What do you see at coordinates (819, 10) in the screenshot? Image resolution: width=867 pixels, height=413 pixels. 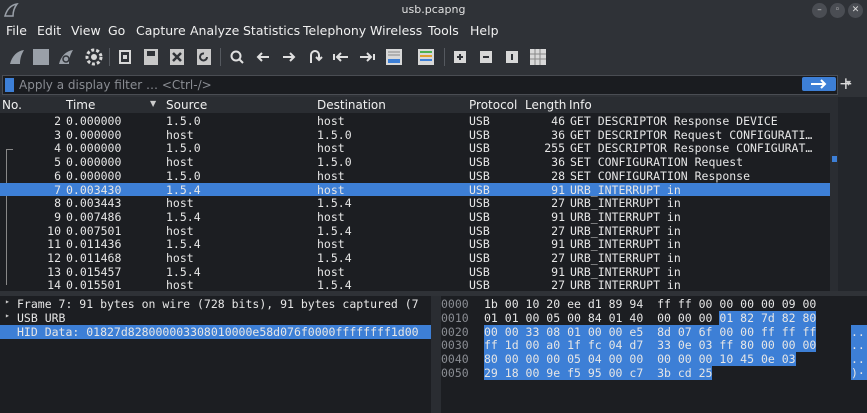 I see `minimize-button: –` at bounding box center [819, 10].